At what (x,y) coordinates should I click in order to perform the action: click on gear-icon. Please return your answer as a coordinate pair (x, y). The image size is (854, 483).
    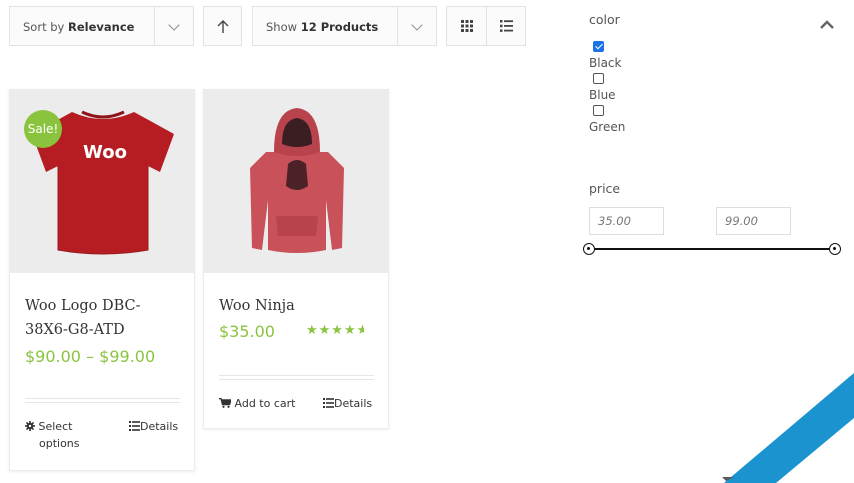
    Looking at the image, I should click on (30, 426).